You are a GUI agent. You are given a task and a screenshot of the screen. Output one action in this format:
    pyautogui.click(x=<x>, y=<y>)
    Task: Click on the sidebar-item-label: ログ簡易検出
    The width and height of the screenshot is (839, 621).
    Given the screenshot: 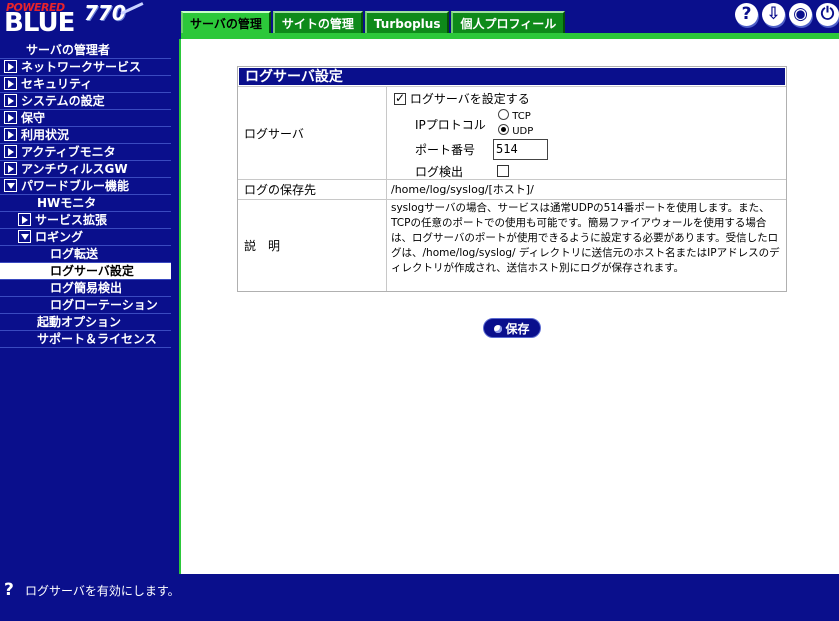 What is the action you would take?
    pyautogui.click(x=86, y=288)
    